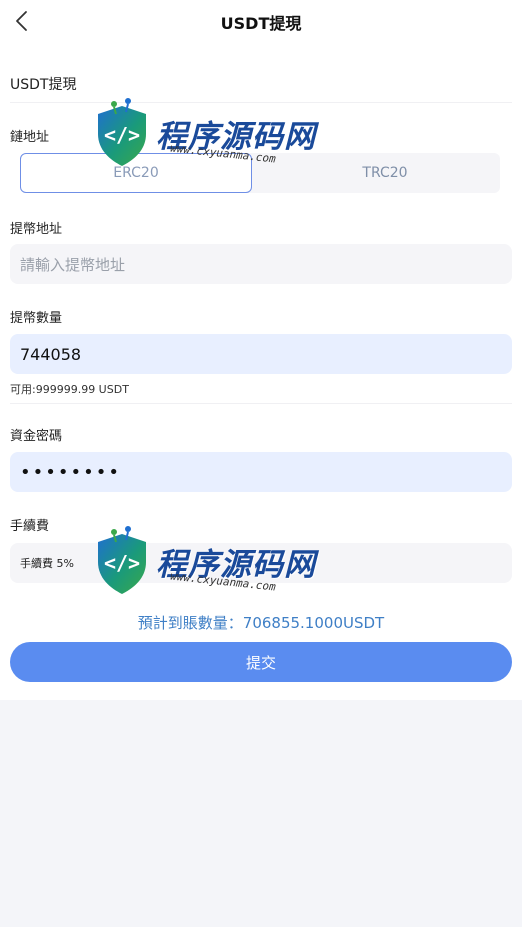 This screenshot has width=522, height=927. I want to click on estimated-amount: 預計到賬數量：706855.1000USDT, so click(261, 623).